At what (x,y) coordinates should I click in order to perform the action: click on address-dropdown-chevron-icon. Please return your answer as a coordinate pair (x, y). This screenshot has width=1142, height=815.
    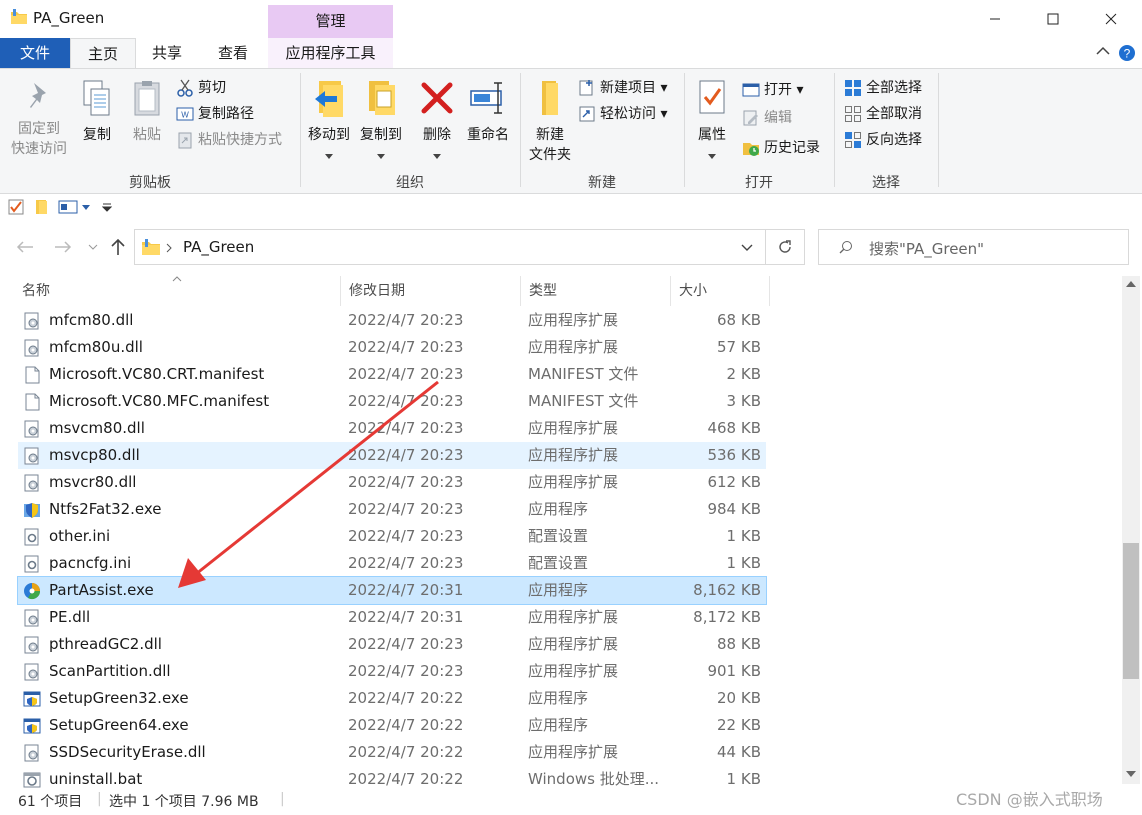
    Looking at the image, I should click on (747, 248).